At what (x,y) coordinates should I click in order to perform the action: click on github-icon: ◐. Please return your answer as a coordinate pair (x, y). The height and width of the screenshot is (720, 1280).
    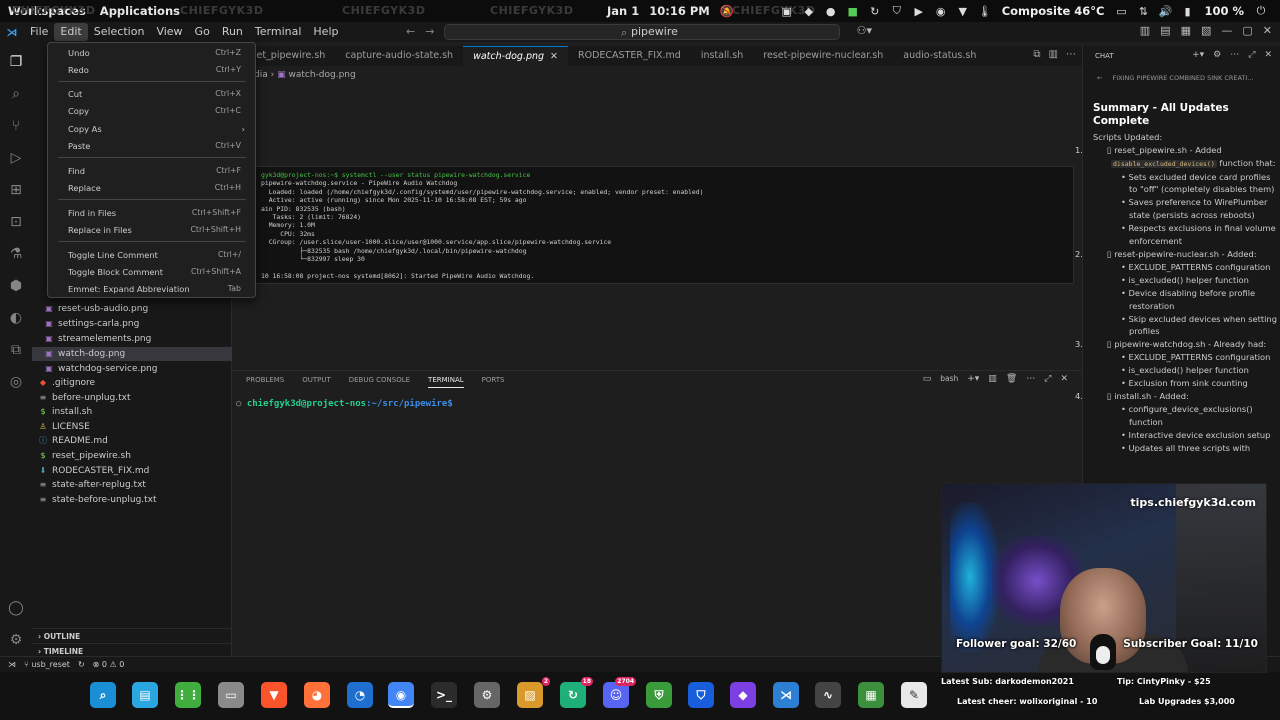
    Looking at the image, I should click on (16, 318).